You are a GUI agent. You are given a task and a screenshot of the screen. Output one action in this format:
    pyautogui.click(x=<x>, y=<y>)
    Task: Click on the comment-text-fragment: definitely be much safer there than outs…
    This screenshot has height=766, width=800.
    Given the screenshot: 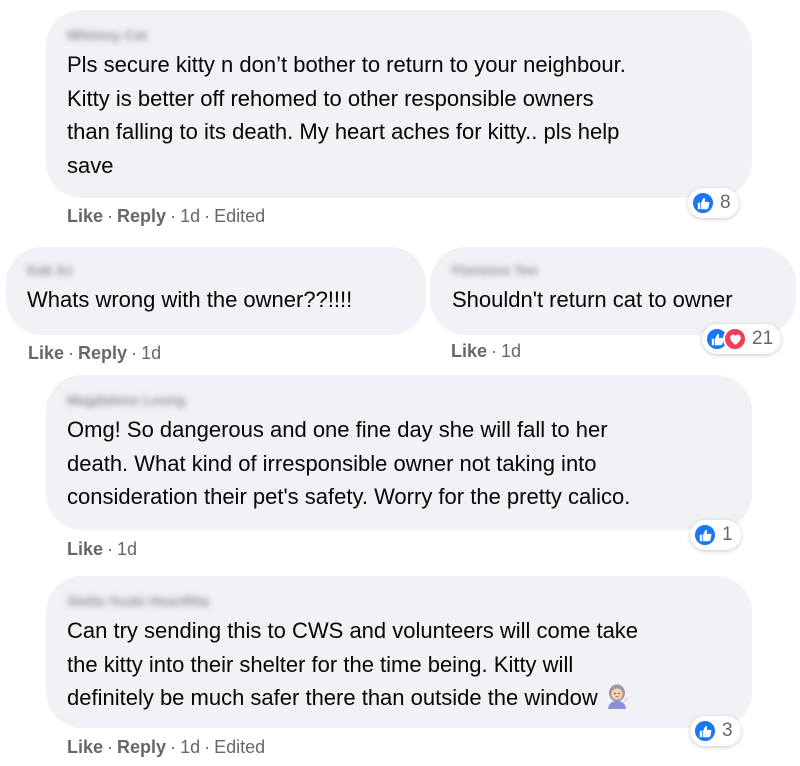 What is the action you would take?
    pyautogui.click(x=332, y=697)
    